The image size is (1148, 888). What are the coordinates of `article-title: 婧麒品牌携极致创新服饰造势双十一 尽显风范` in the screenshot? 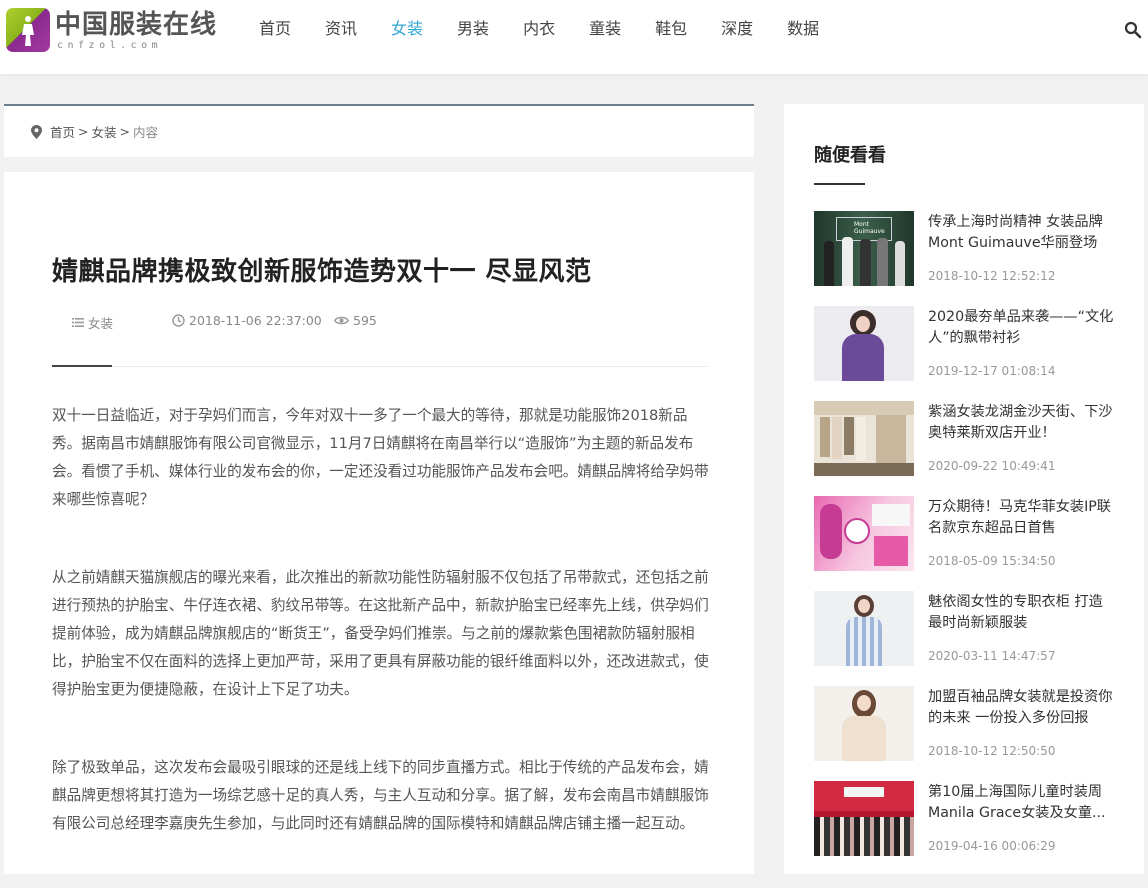 It's located at (322, 272).